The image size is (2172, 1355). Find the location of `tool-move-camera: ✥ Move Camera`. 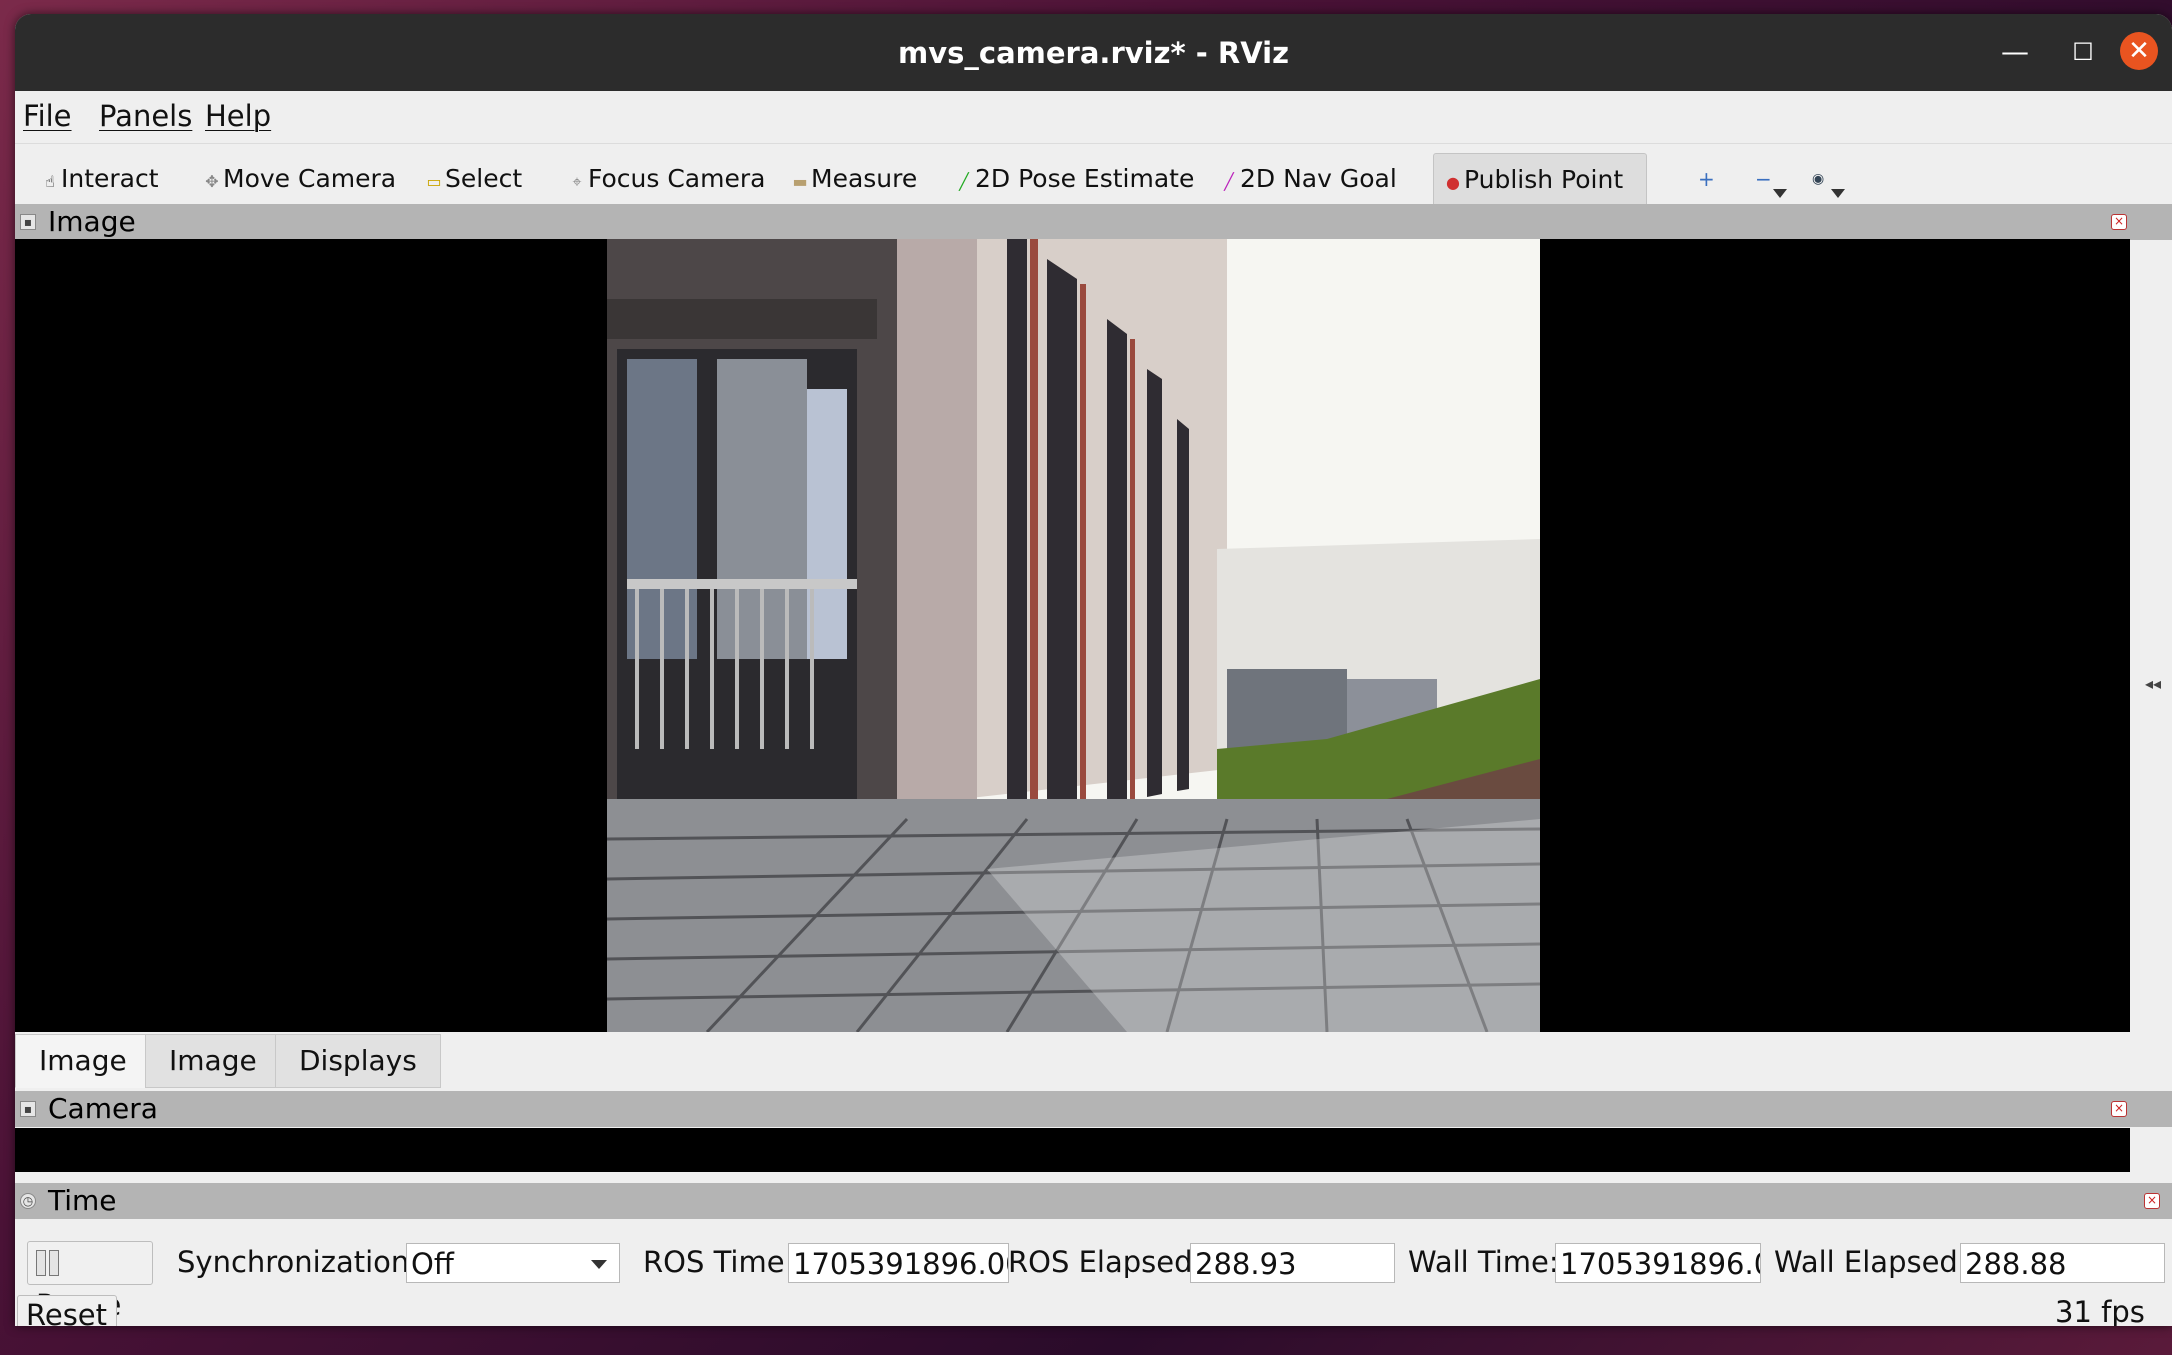

tool-move-camera: ✥ Move Camera is located at coordinates (299, 179).